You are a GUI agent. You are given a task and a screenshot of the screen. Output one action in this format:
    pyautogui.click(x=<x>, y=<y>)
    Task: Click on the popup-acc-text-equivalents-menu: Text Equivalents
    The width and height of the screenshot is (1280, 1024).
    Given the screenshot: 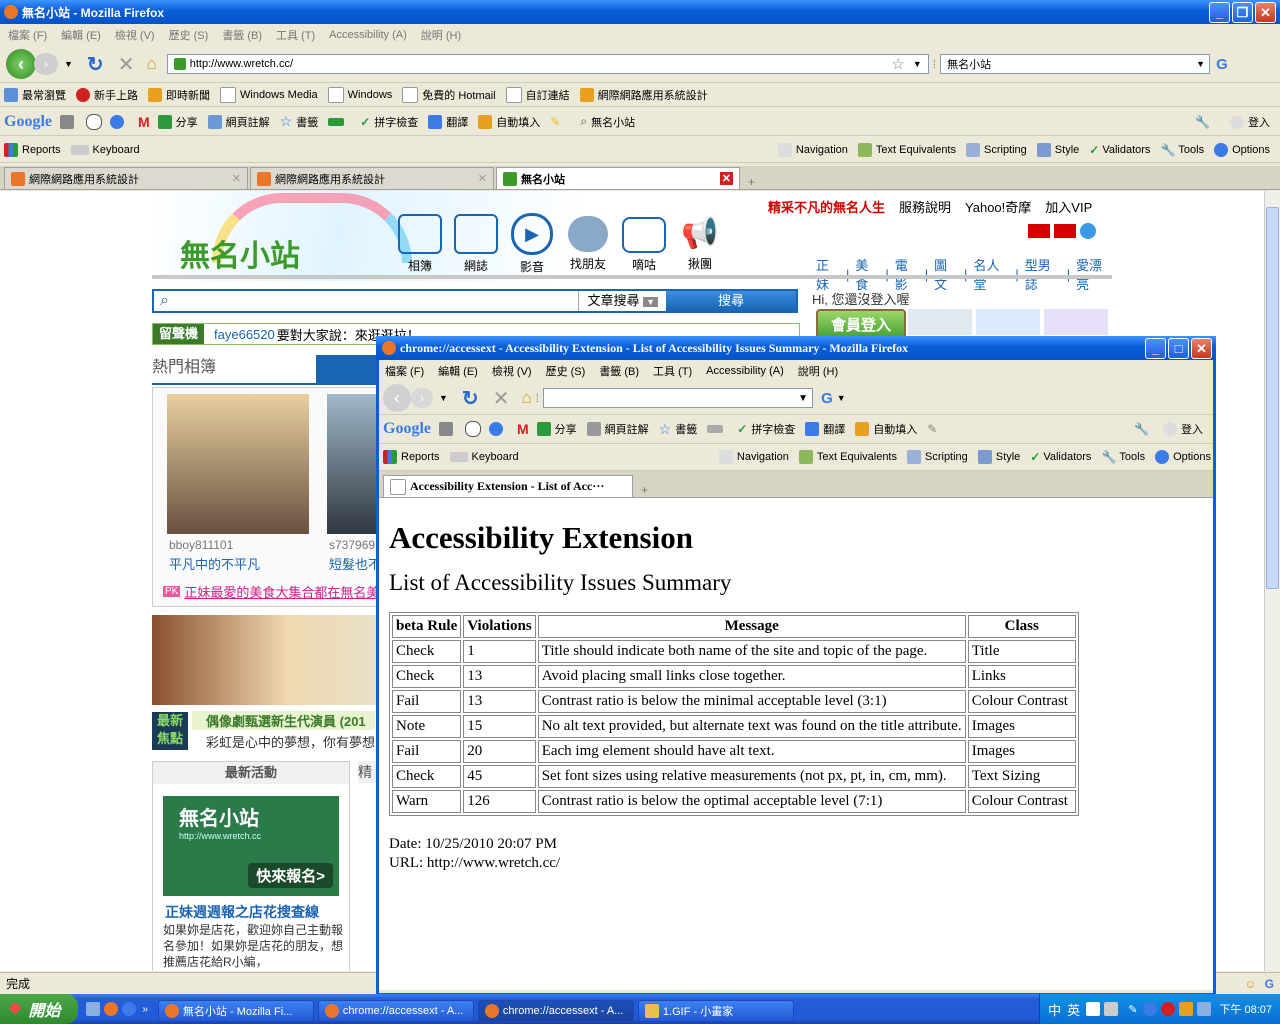 What is the action you would take?
    pyautogui.click(x=857, y=457)
    